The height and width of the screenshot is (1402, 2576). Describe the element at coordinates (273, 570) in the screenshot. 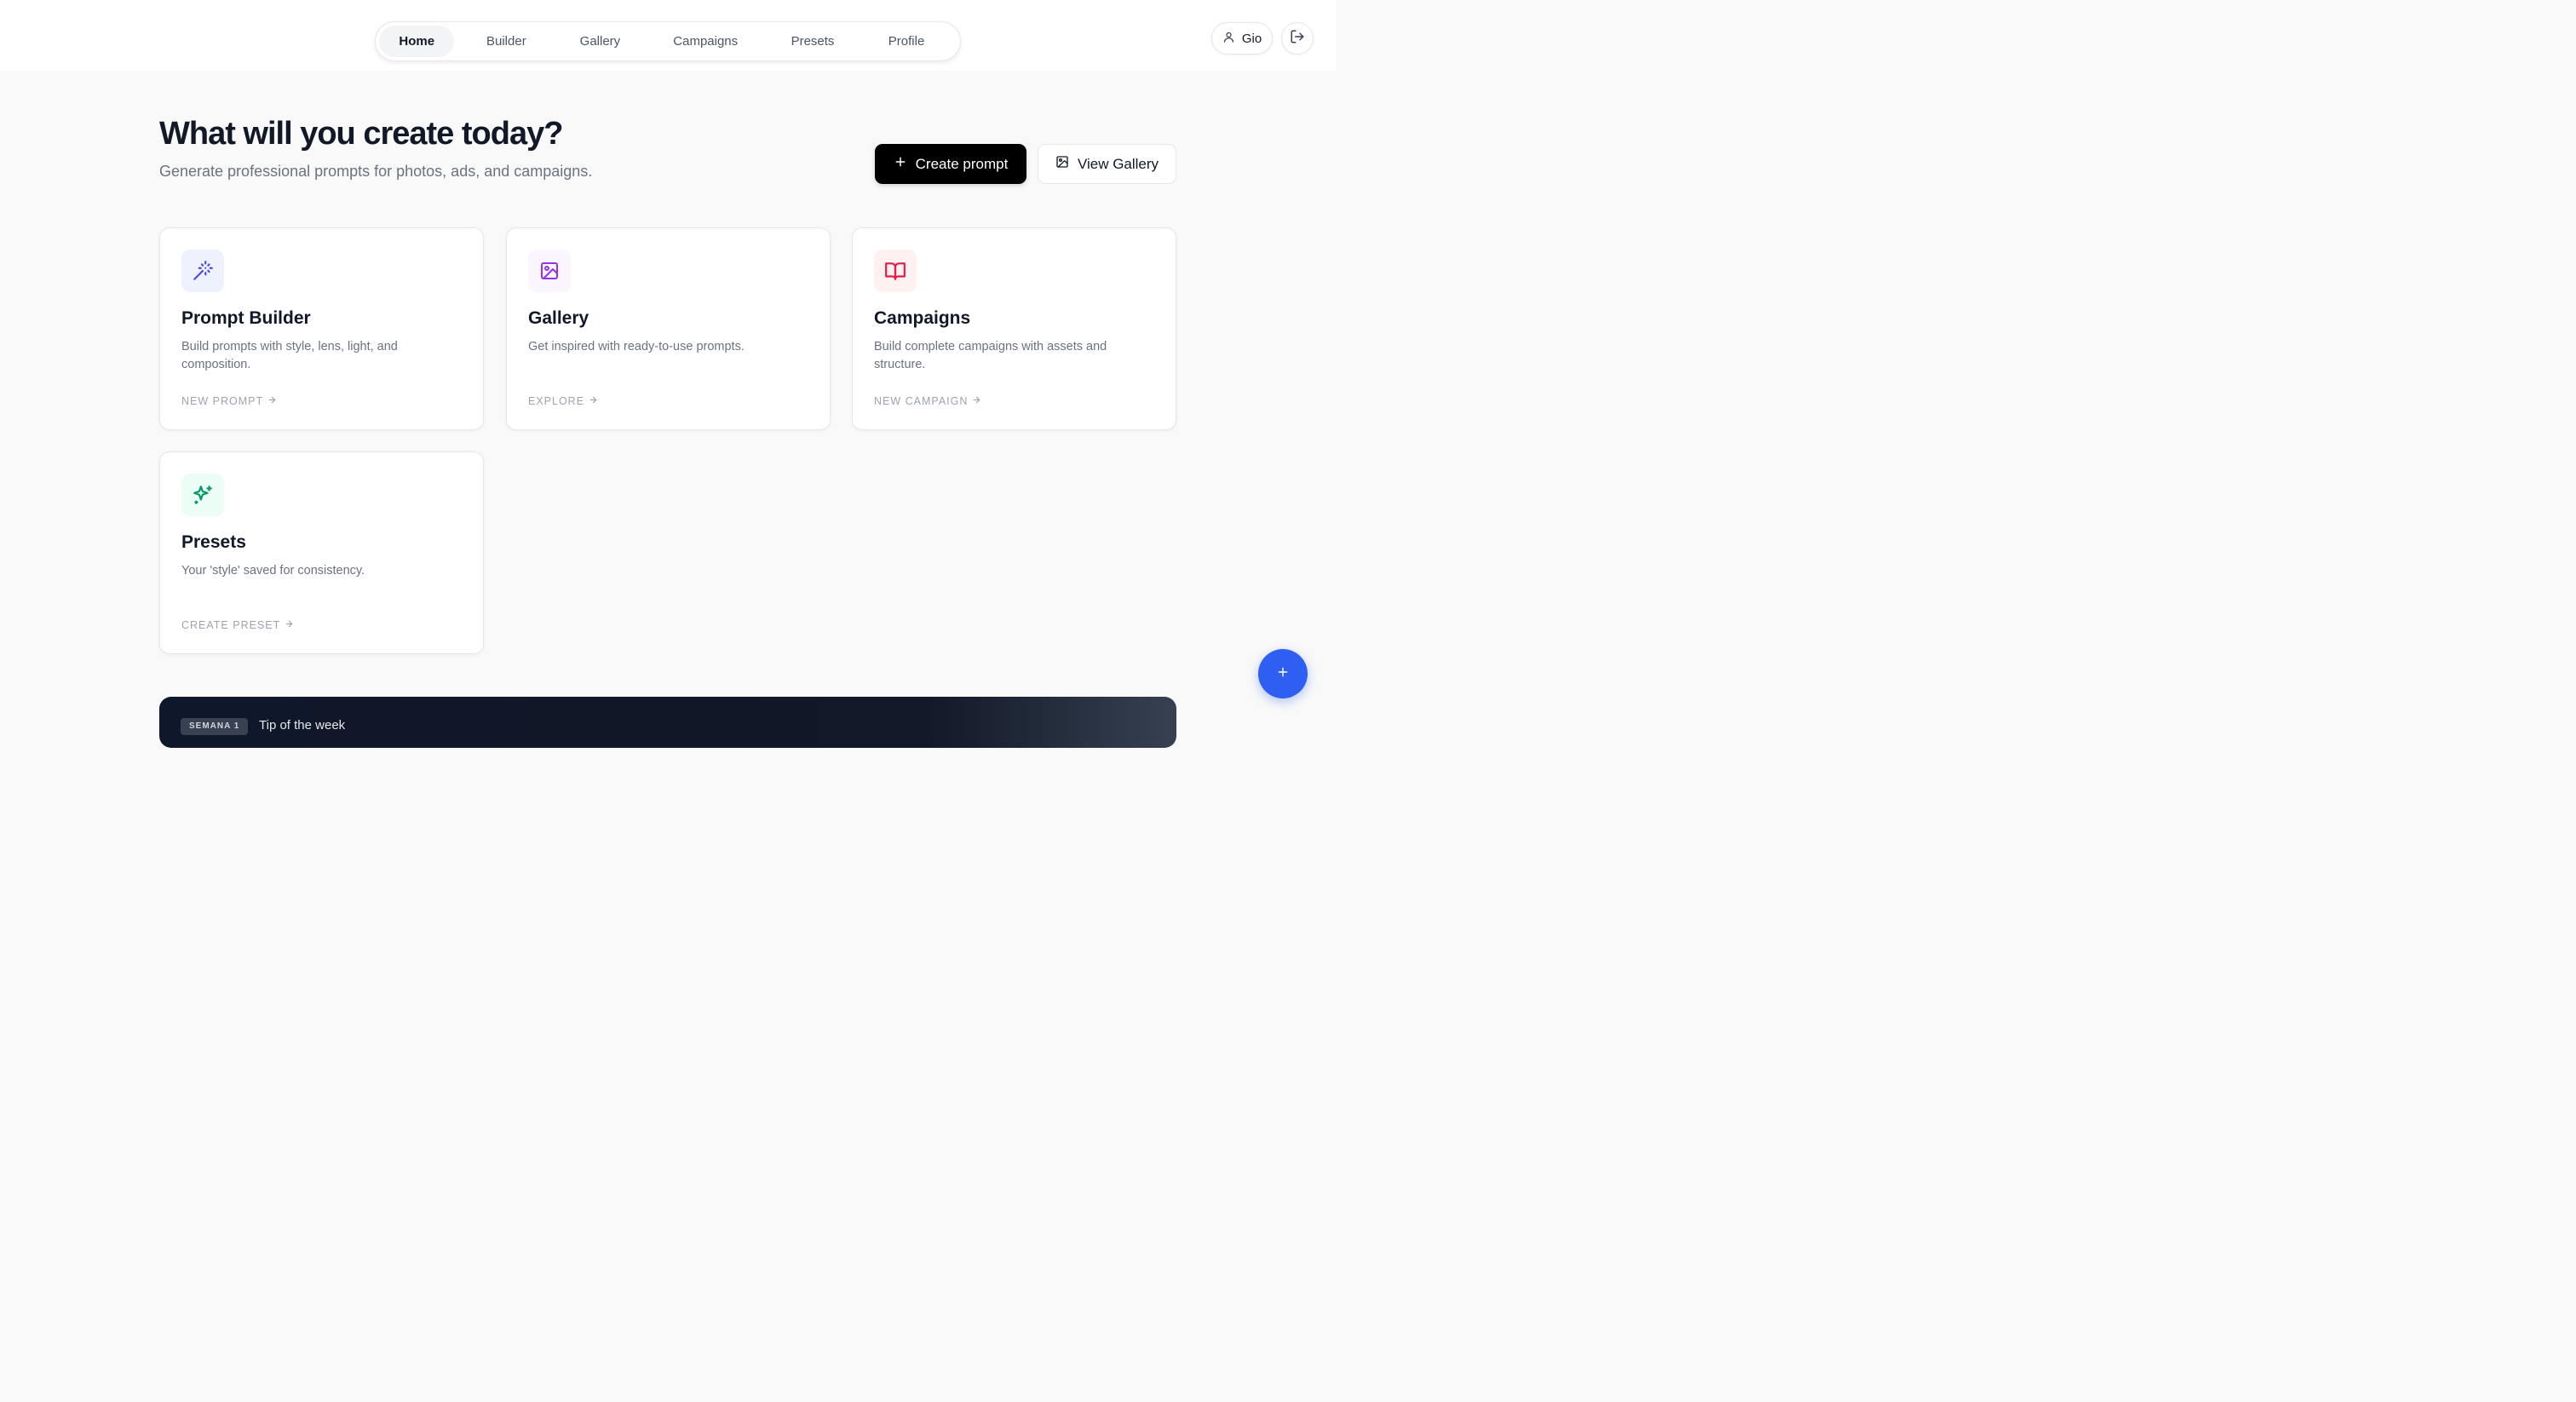

I see `card-description: Your 'style' saved for consistency.` at that location.